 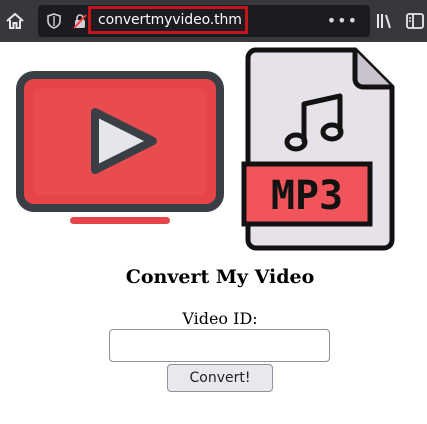 What do you see at coordinates (220, 318) in the screenshot?
I see `video-id-label: Video ID:` at bounding box center [220, 318].